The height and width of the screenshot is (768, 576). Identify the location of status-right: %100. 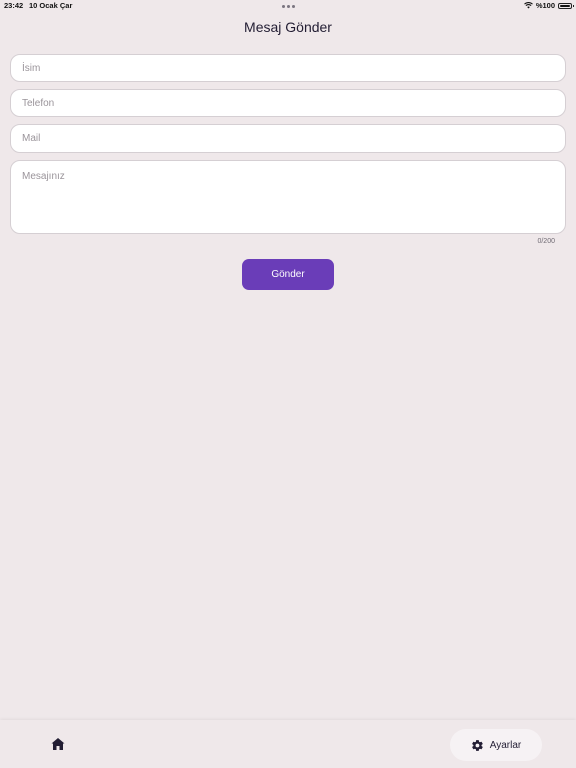
(548, 5).